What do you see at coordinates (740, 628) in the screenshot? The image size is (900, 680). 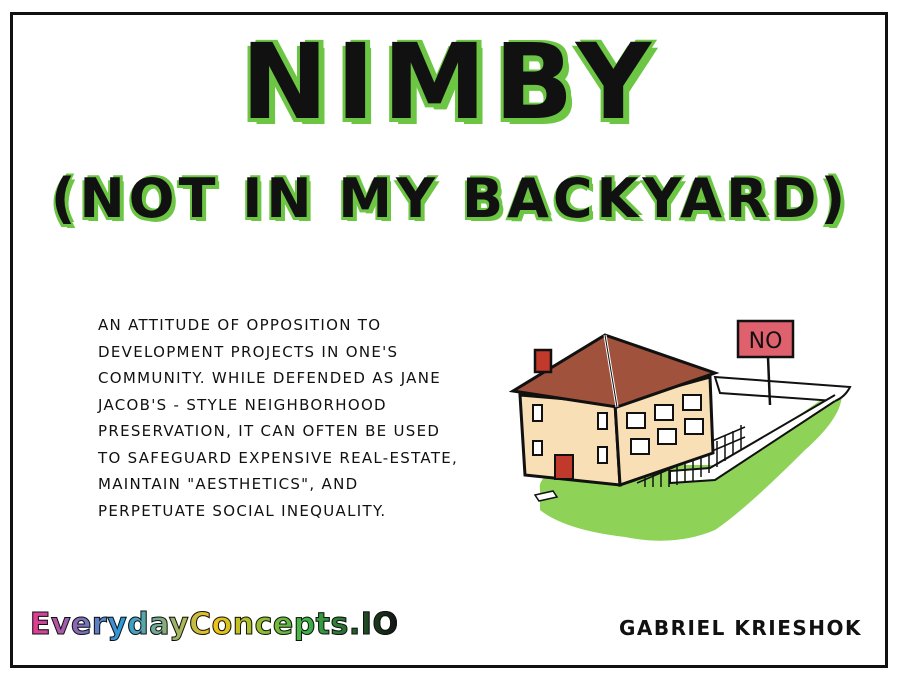 I see `author-credit: Gabriel Krieshok` at bounding box center [740, 628].